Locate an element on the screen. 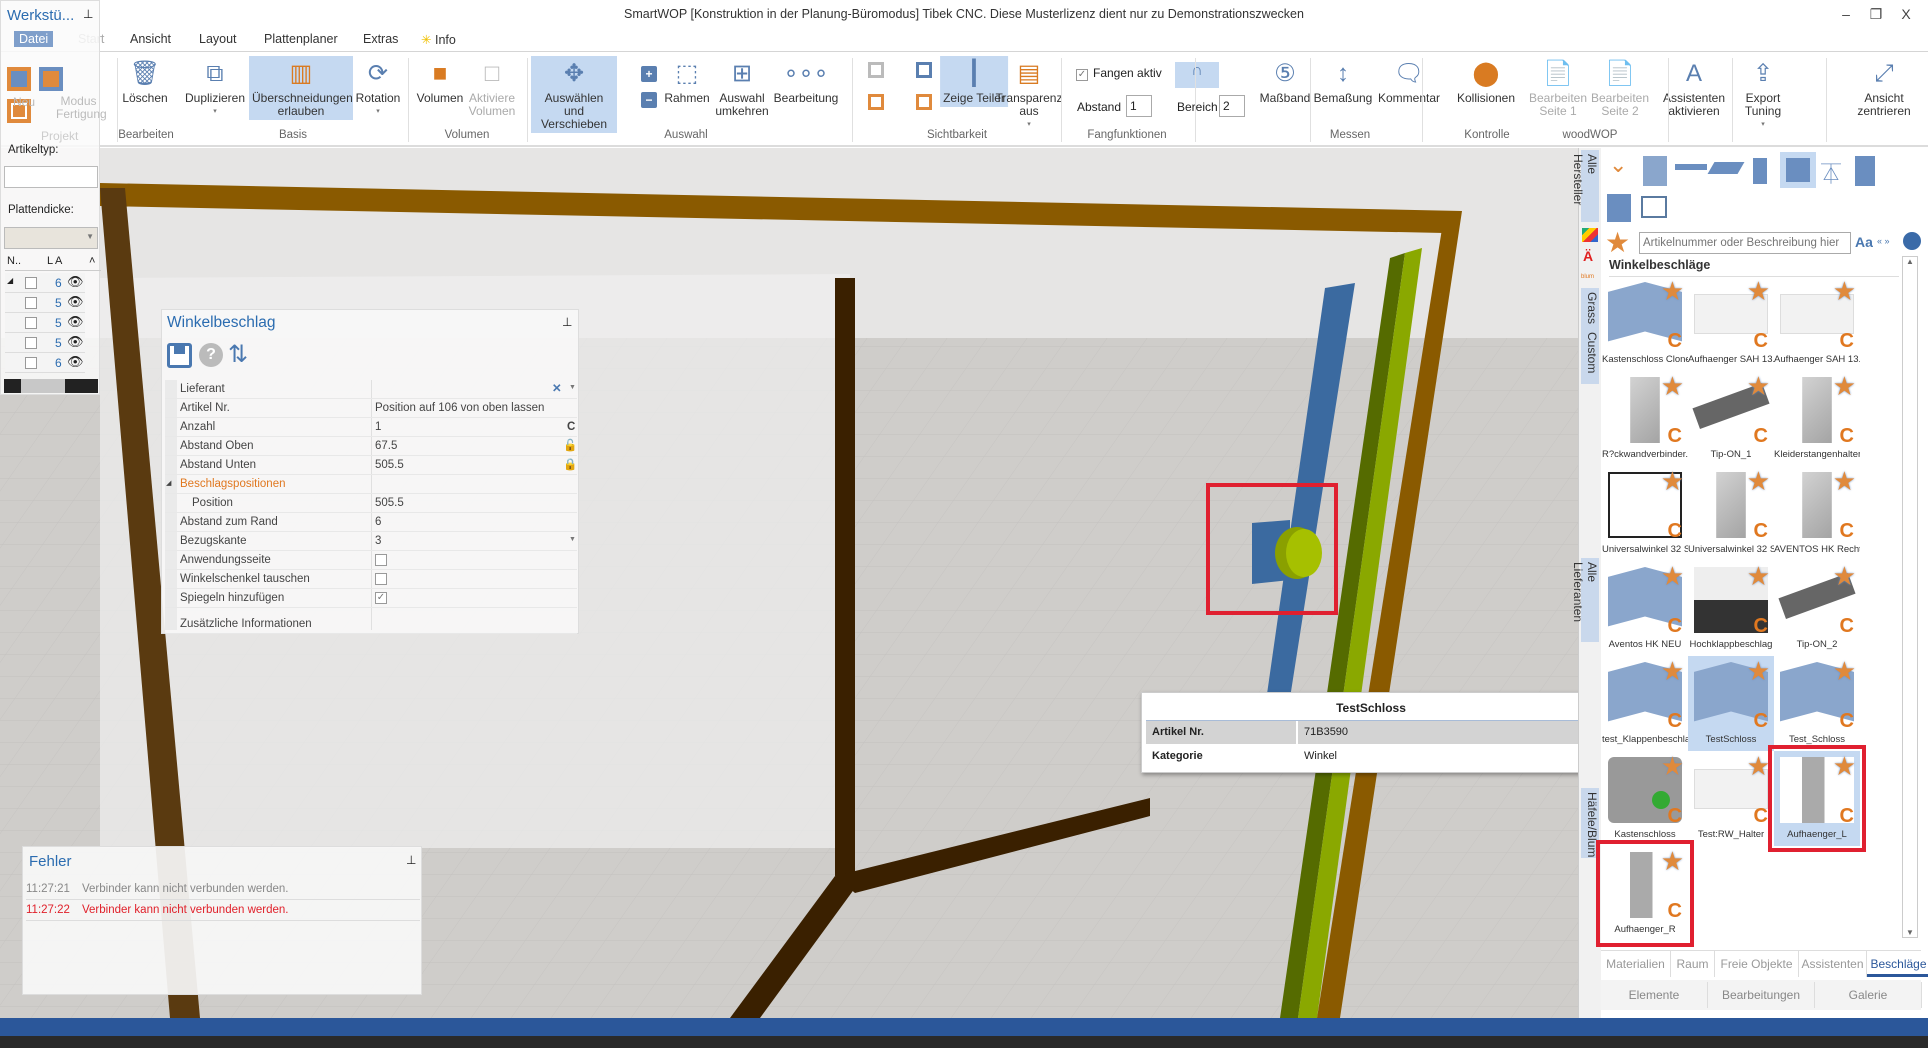 The height and width of the screenshot is (1048, 1928). catalog-item: ★ C Kleiderstangenhalter is located at coordinates (1817, 418).